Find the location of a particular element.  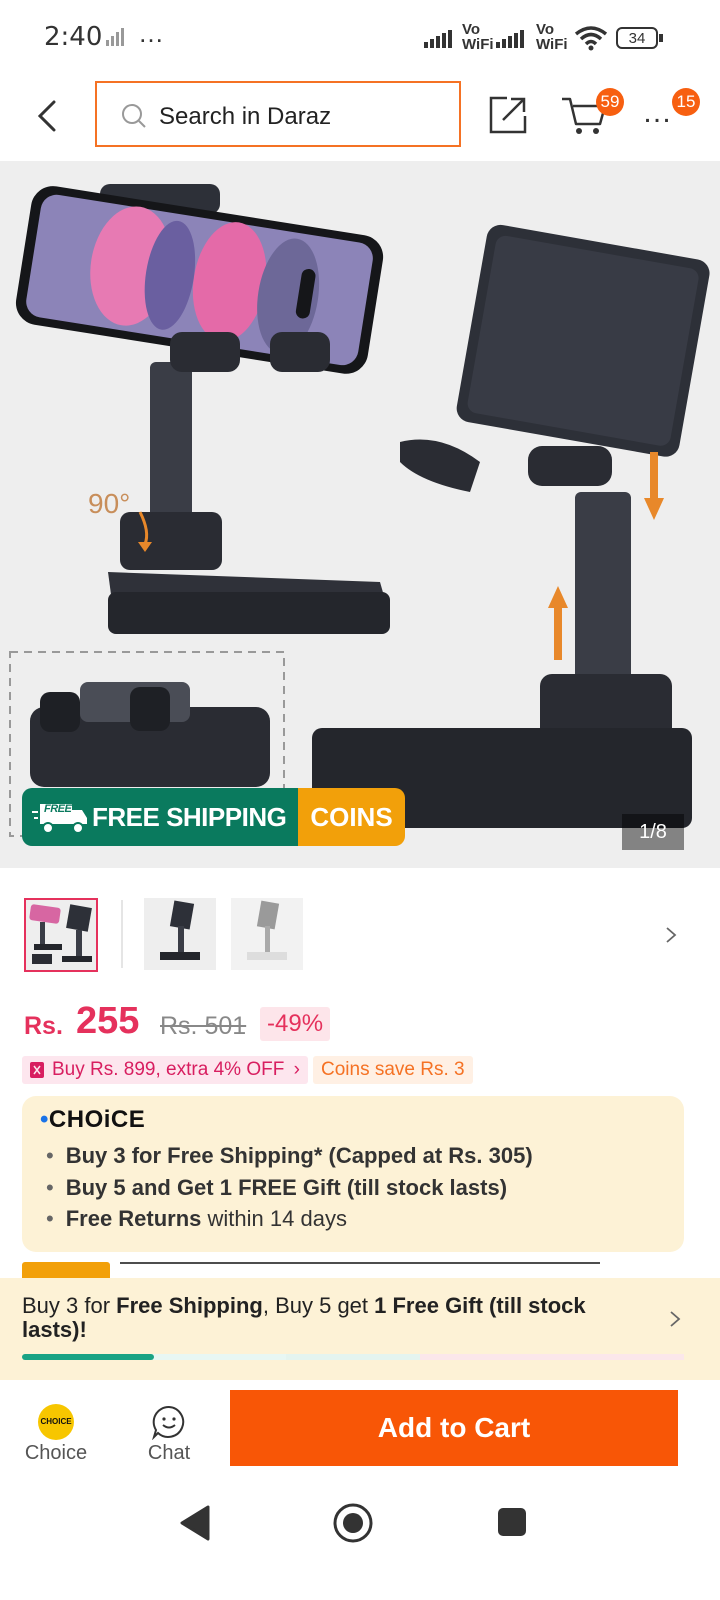

price-row: Rs. 255 Rs. 501 -49% is located at coordinates (364, 1022).